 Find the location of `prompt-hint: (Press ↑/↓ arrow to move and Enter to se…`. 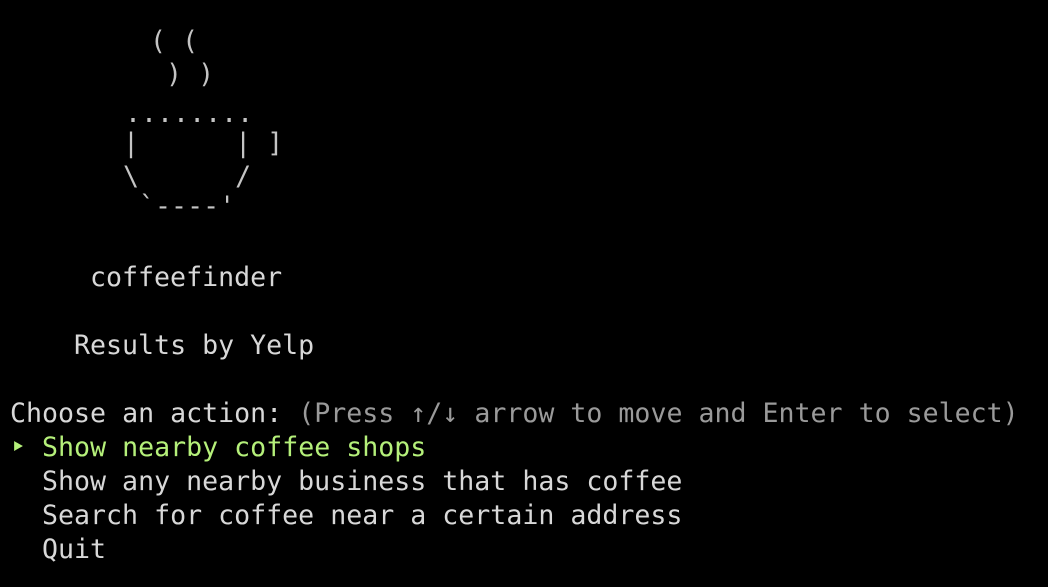

prompt-hint: (Press ↑/↓ arrow to move and Enter to se… is located at coordinates (658, 413).